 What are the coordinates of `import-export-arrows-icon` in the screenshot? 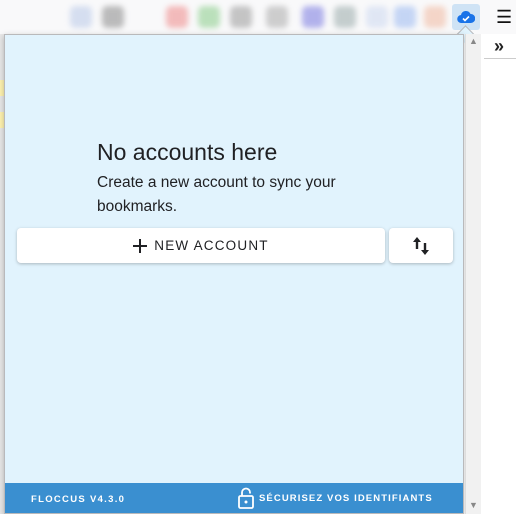 It's located at (421, 245).